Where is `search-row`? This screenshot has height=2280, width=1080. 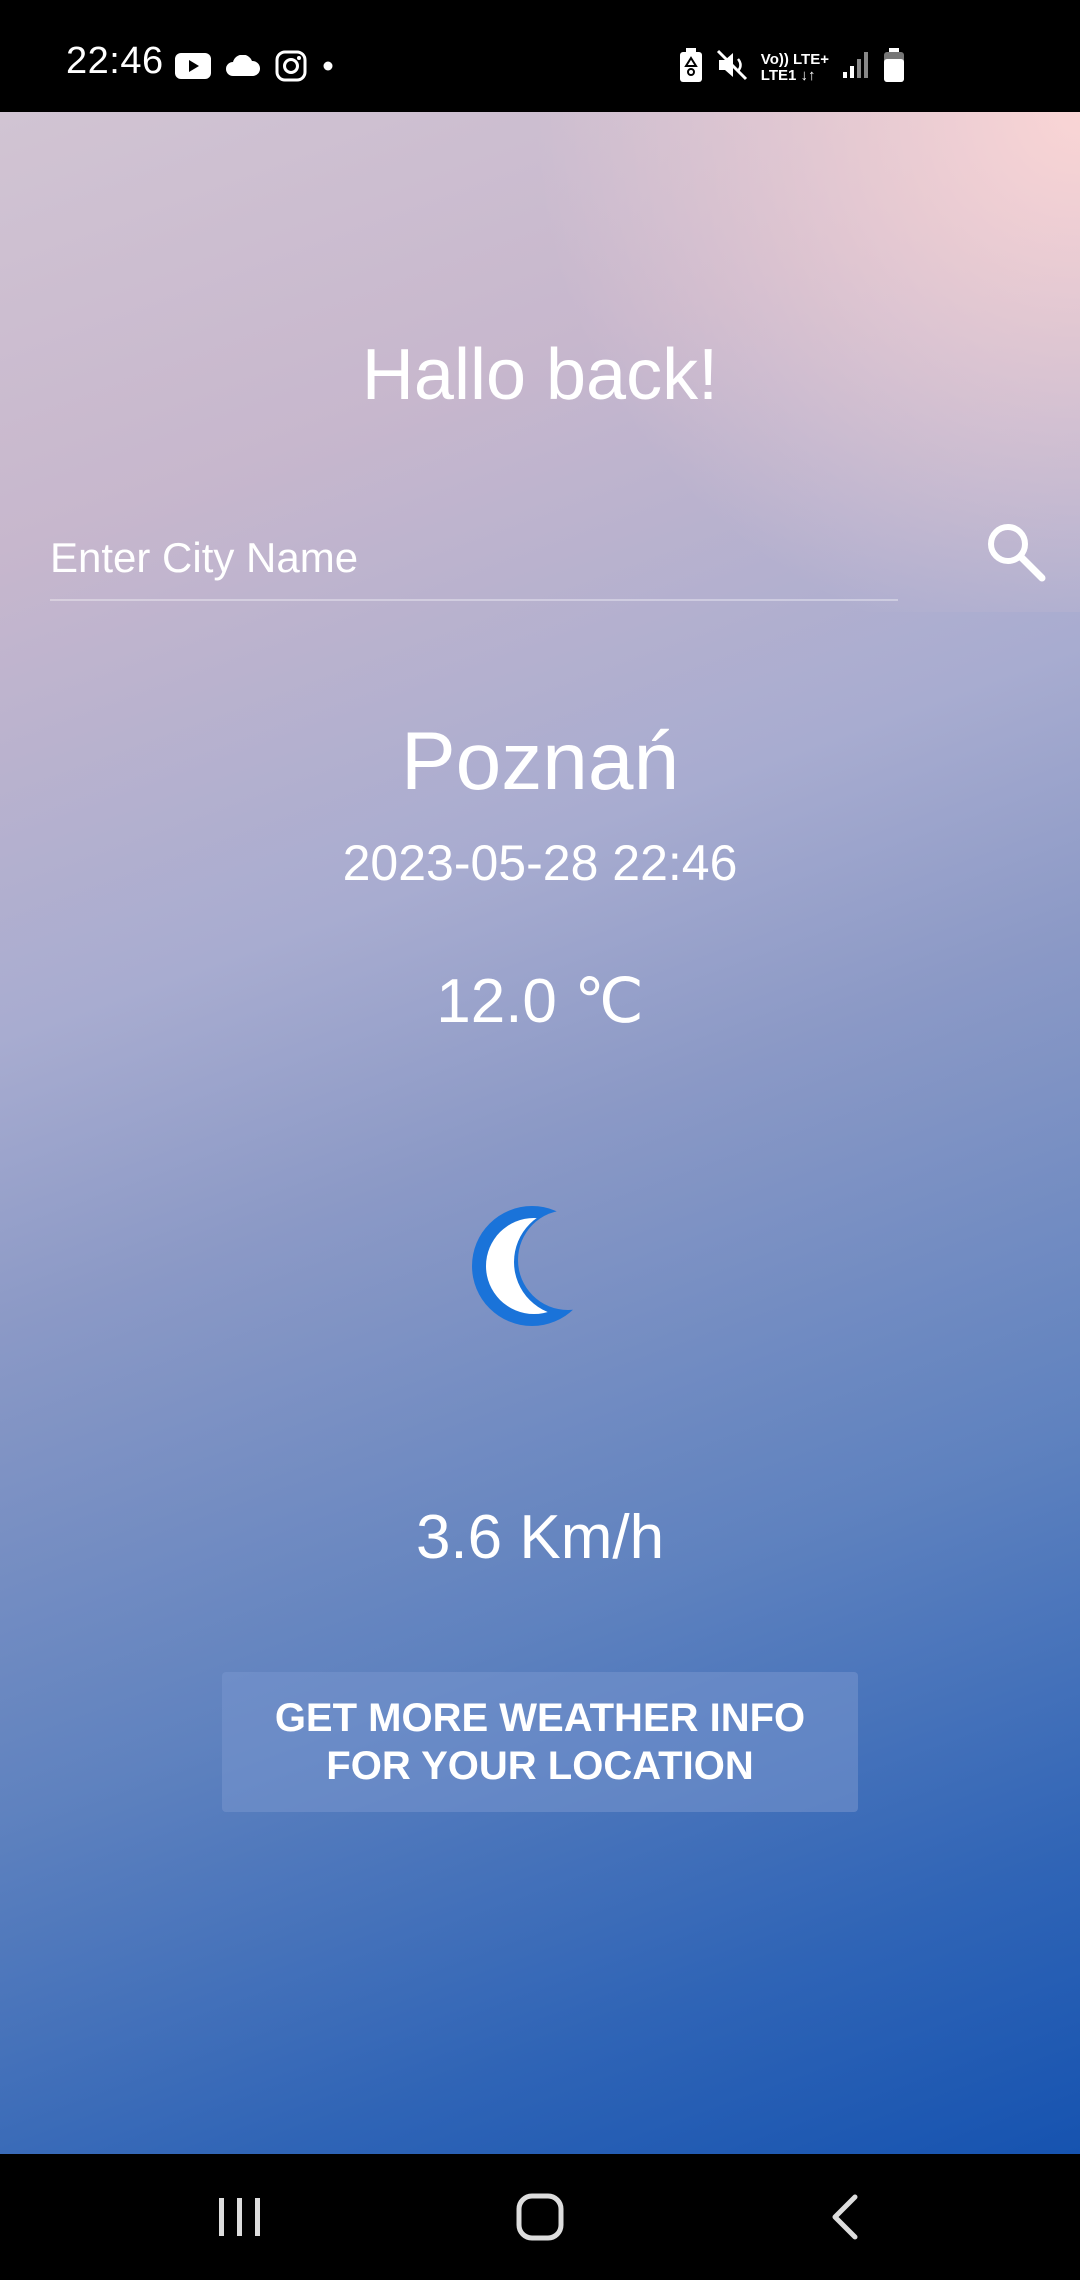
search-row is located at coordinates (550, 567).